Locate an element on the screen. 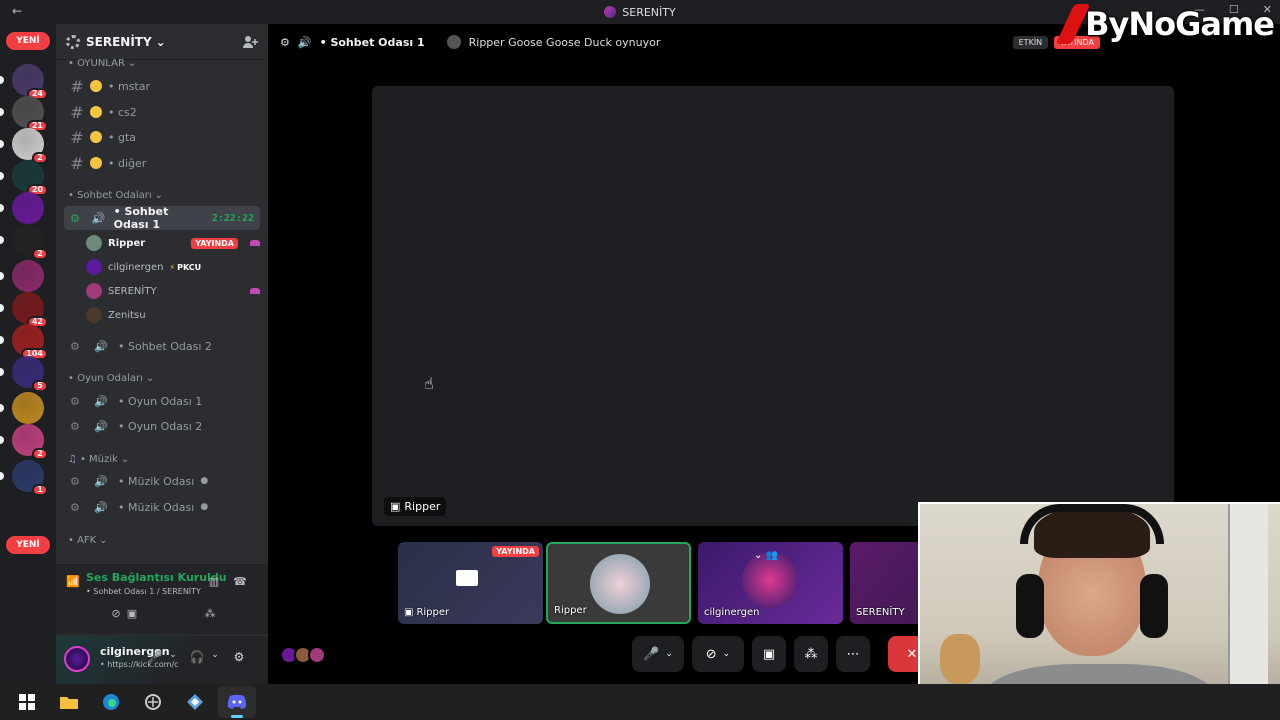  voice-channel-oyun-1: ⚙ 🔊 • Oyun Odası 1 is located at coordinates (162, 401).